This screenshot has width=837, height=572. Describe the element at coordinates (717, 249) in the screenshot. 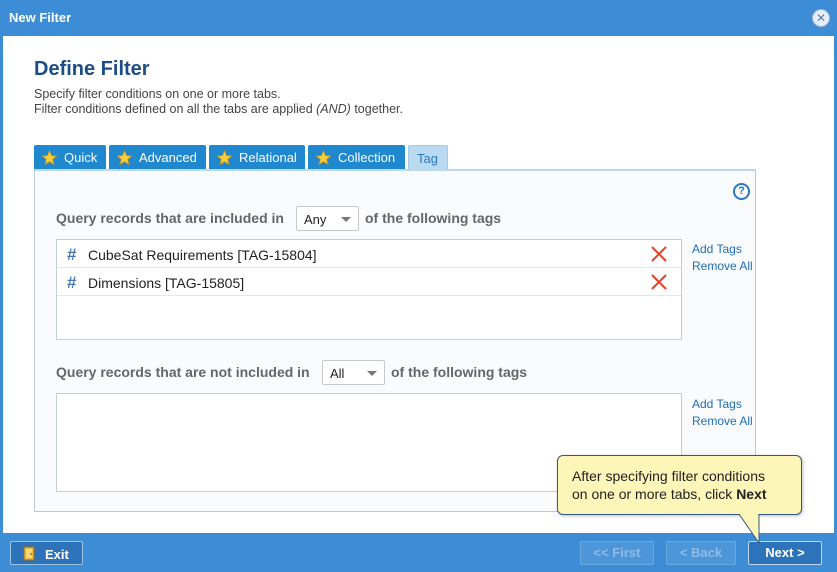

I see `included-add-tags-link: Add Tags` at that location.